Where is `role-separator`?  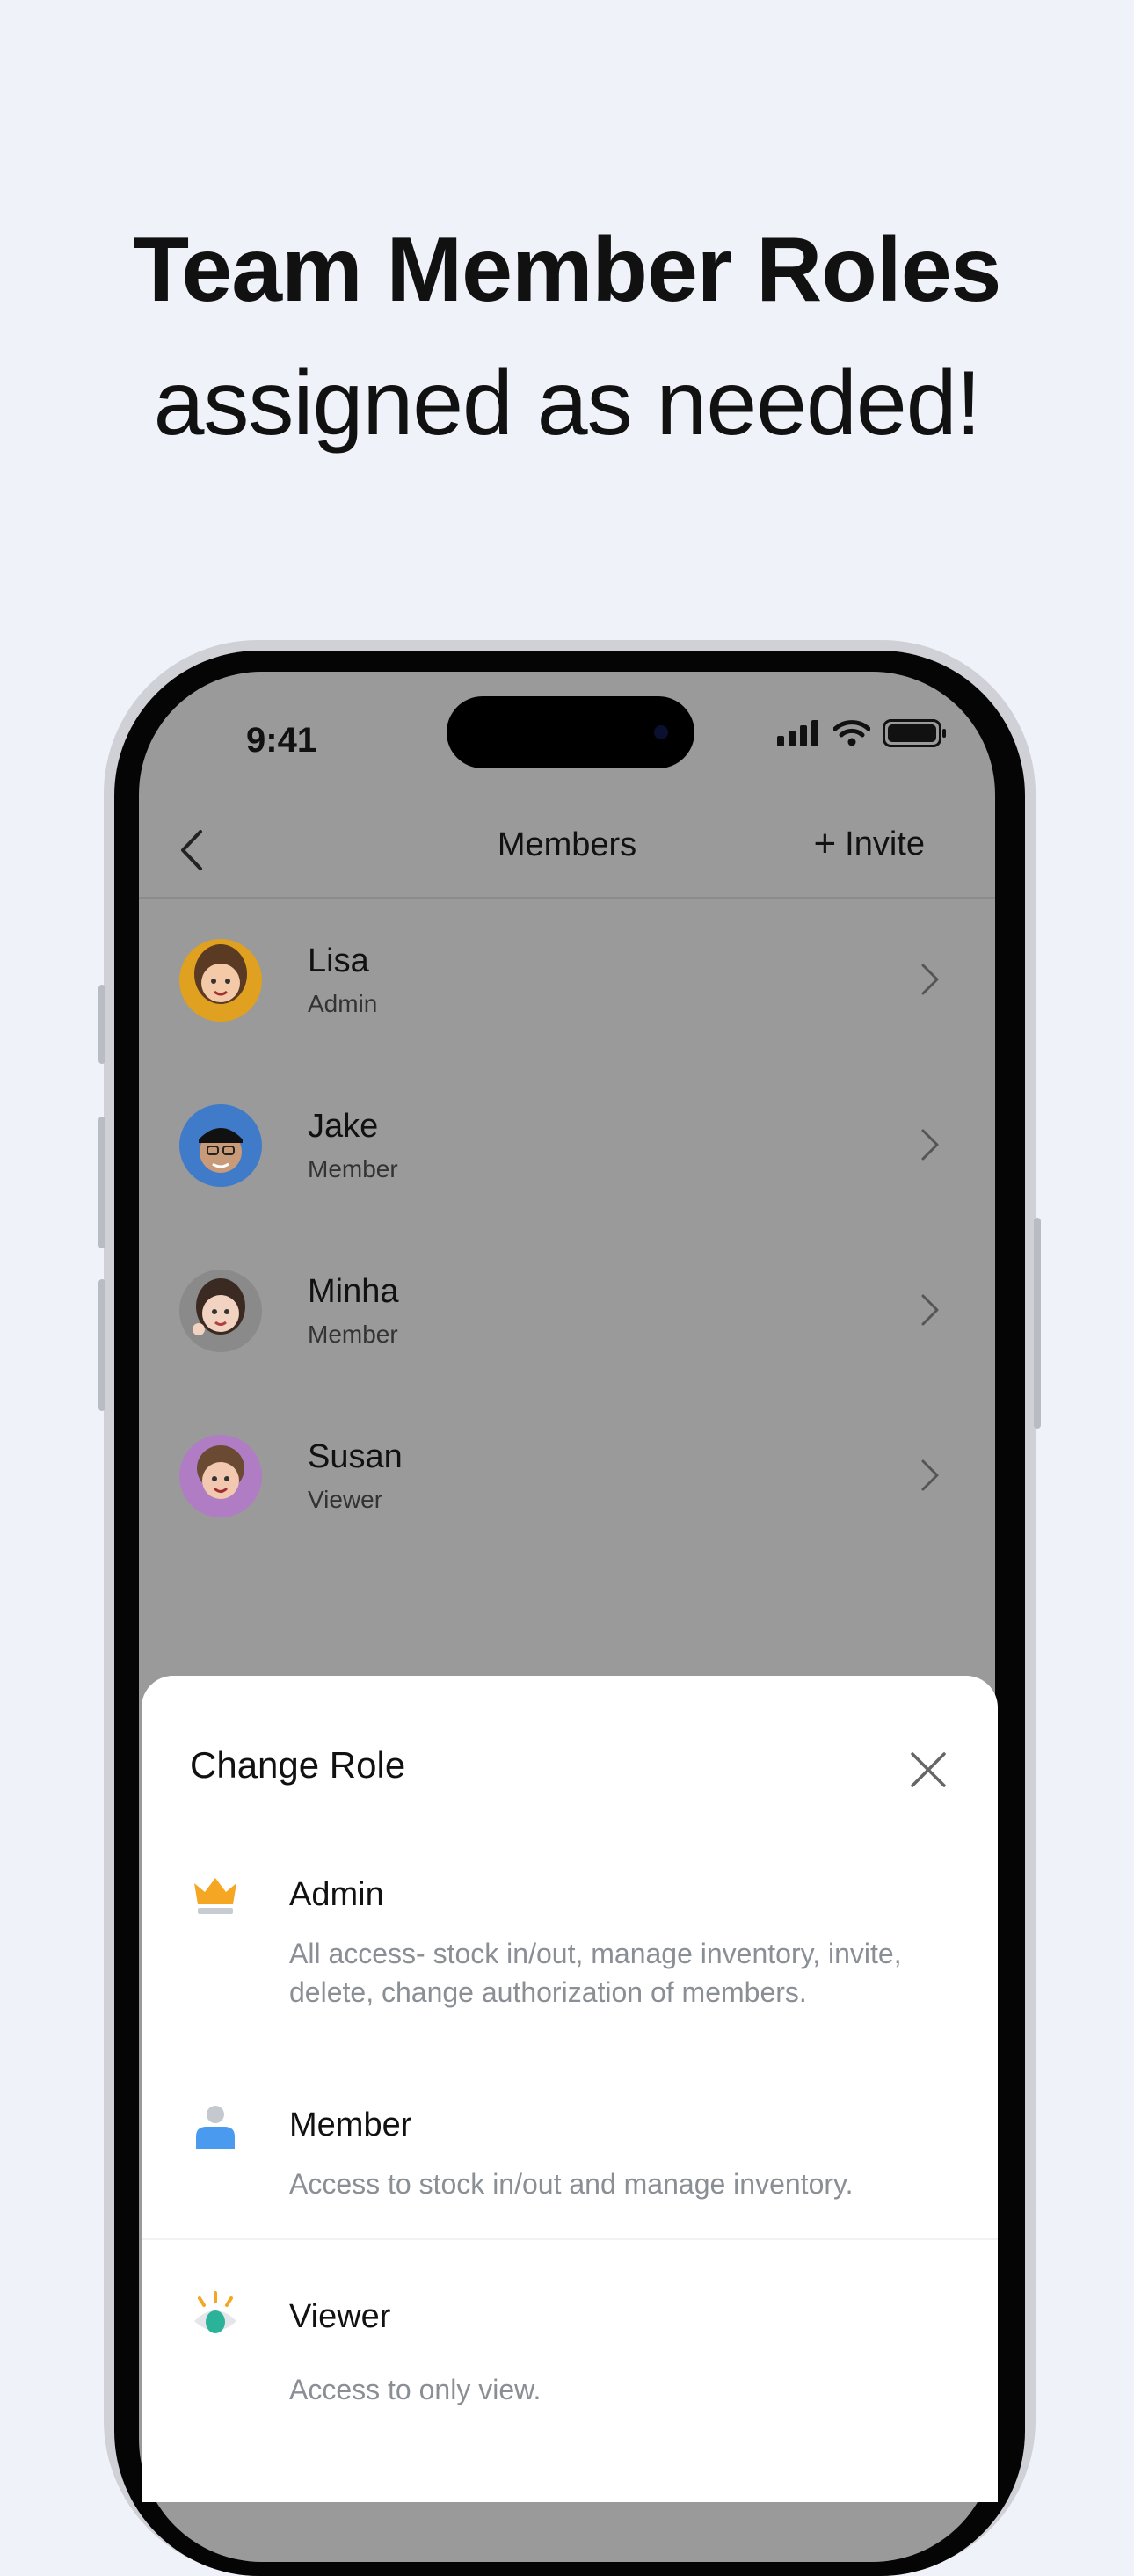
role-separator is located at coordinates (570, 2239).